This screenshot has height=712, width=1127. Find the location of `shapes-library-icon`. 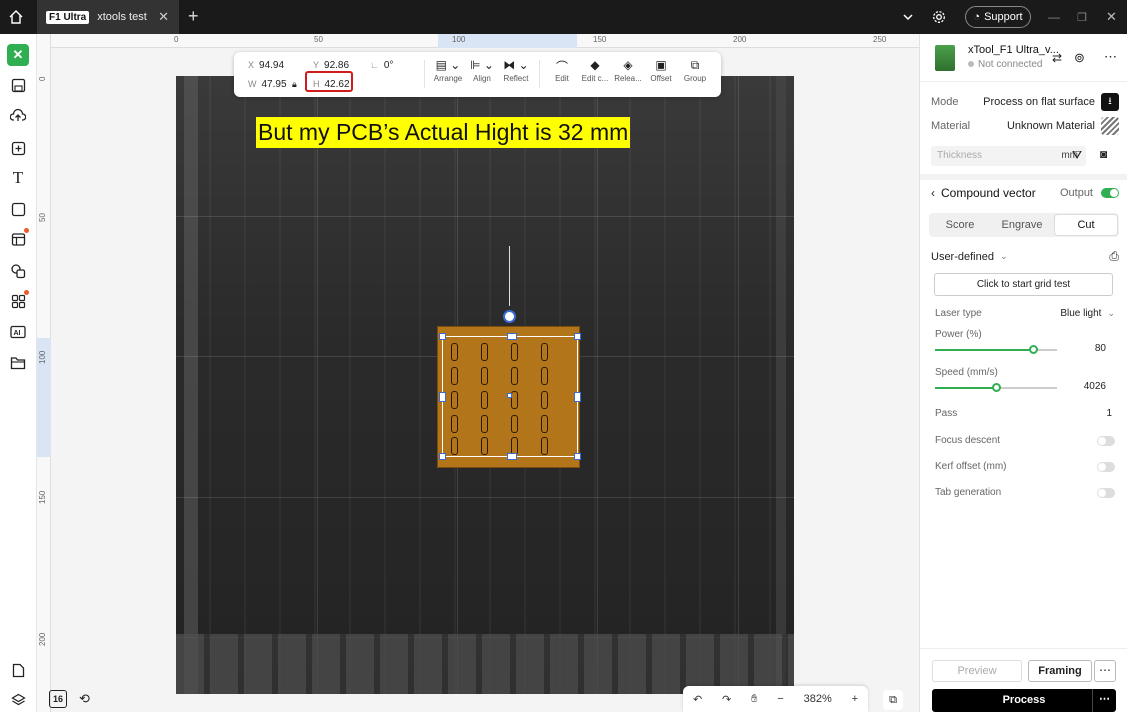

shapes-library-icon is located at coordinates (18, 271).